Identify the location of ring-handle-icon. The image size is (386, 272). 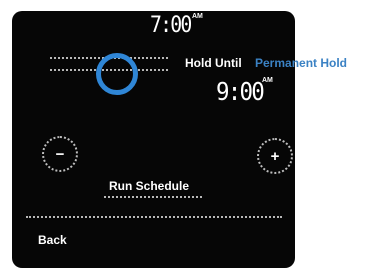
(117, 74).